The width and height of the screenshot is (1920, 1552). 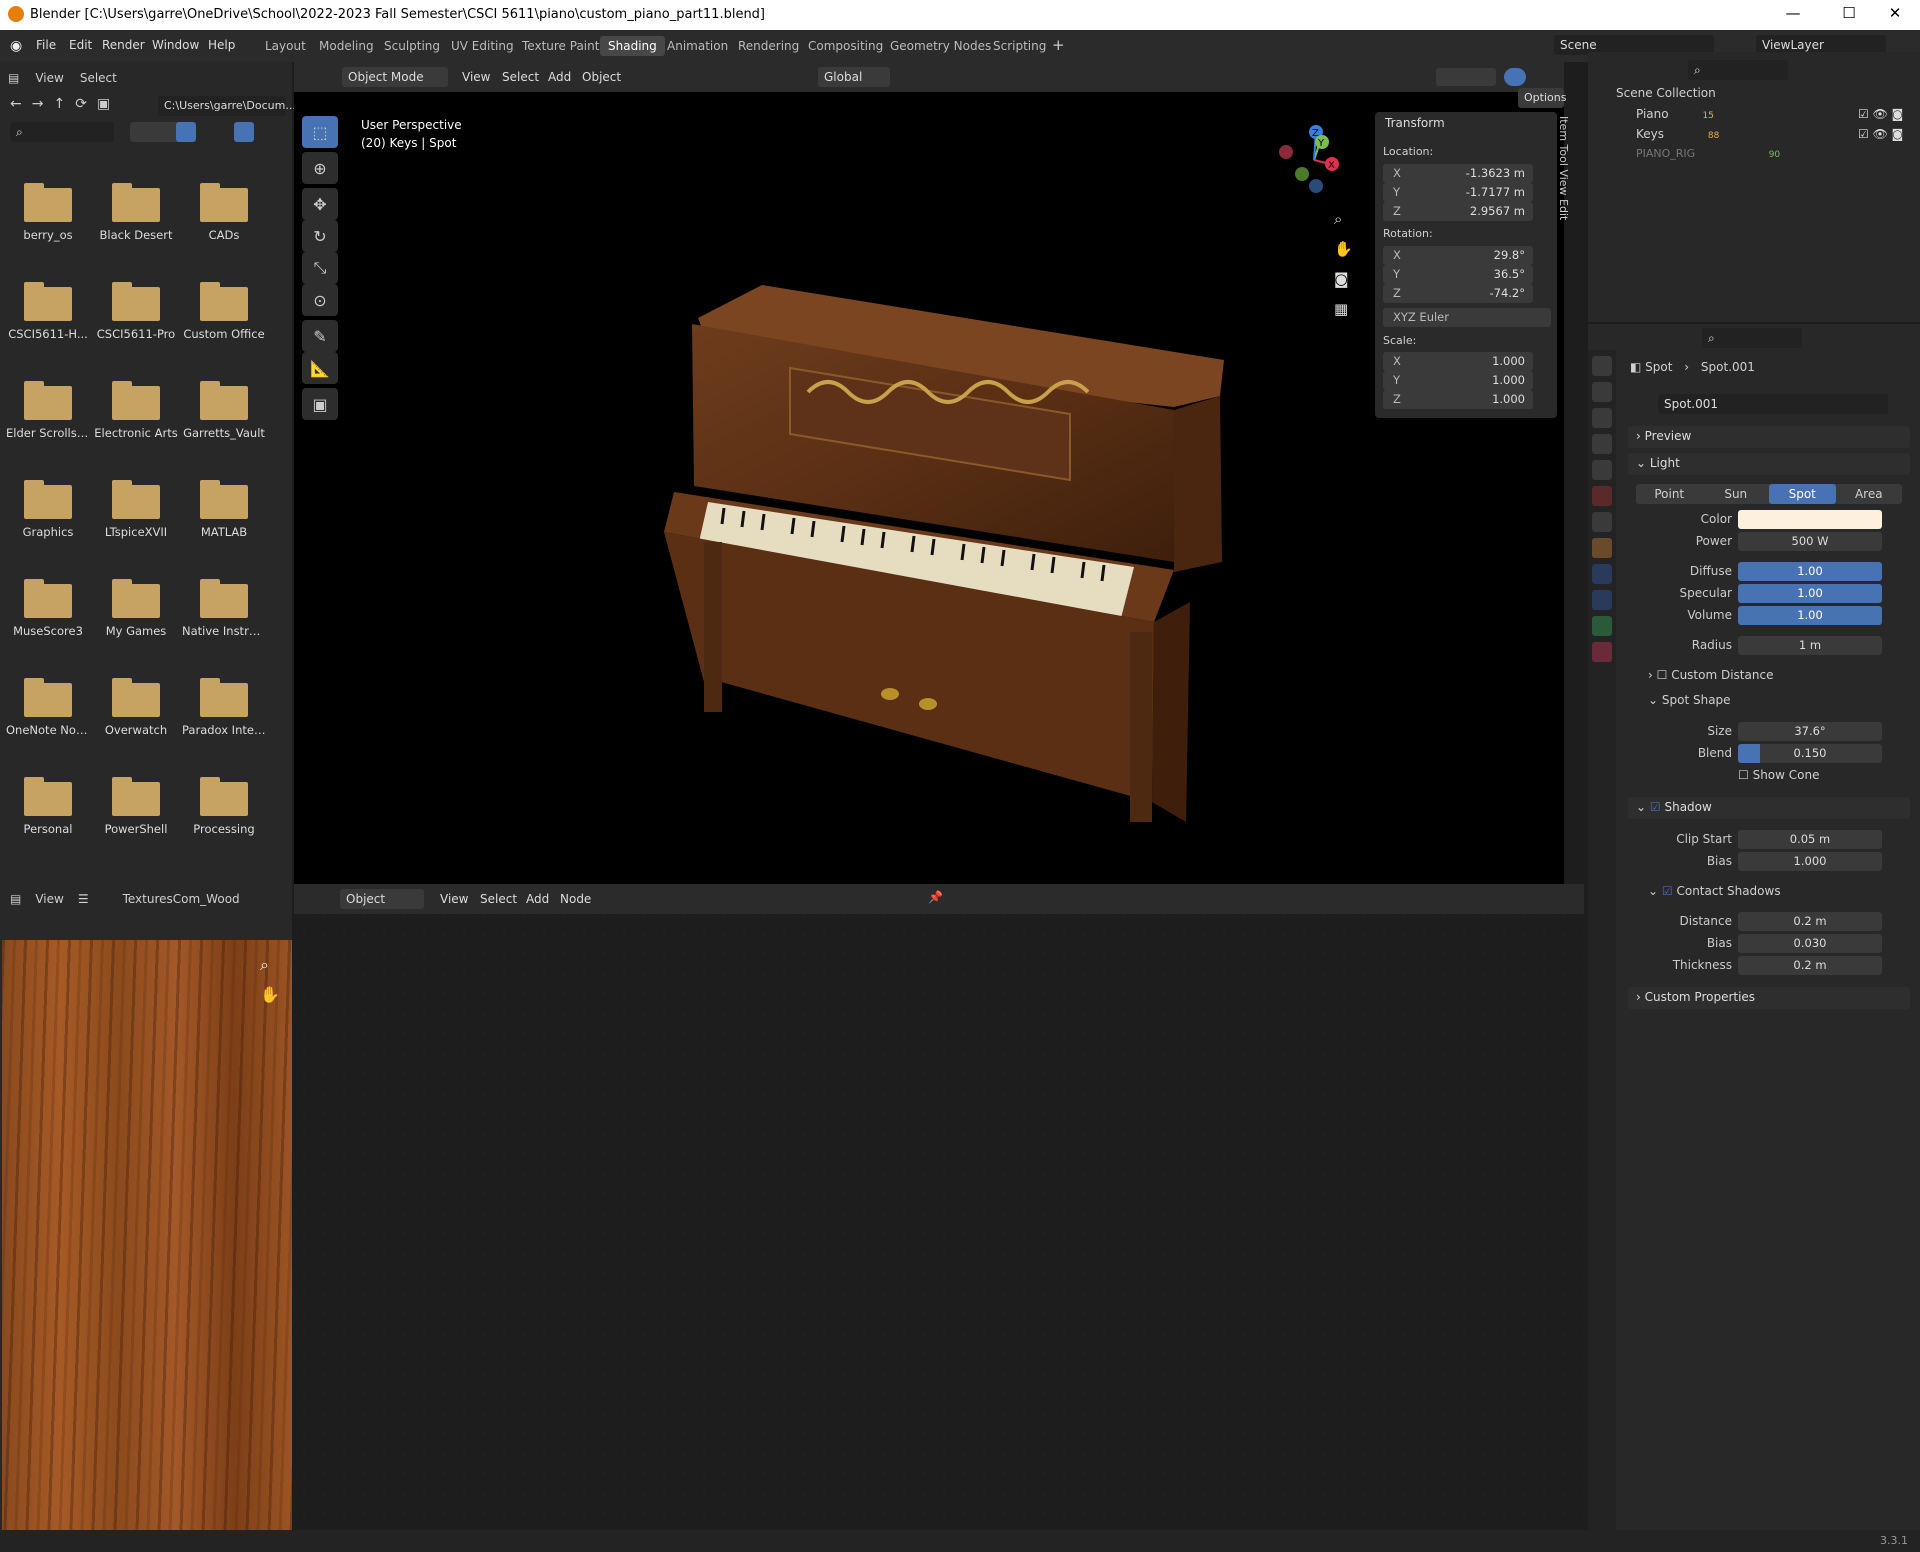 What do you see at coordinates (1675, 114) in the screenshot?
I see `outliner-item-piano: Piano 15` at bounding box center [1675, 114].